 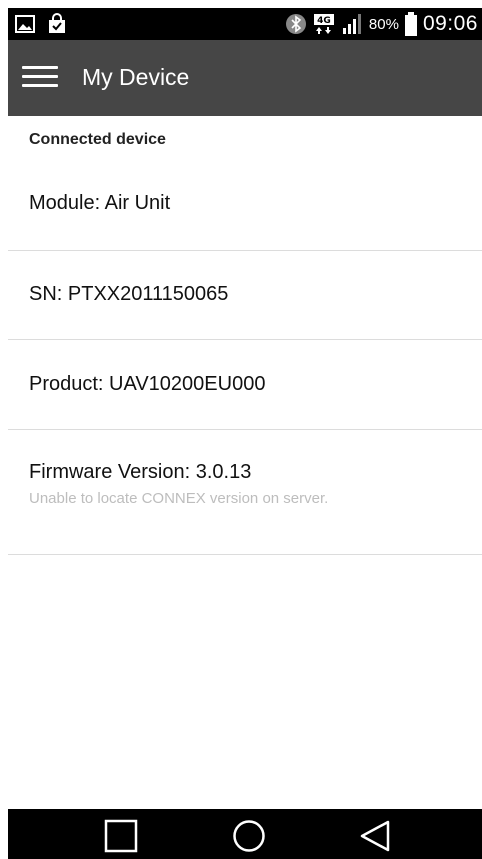 I want to click on image-icon, so click(x=25, y=24).